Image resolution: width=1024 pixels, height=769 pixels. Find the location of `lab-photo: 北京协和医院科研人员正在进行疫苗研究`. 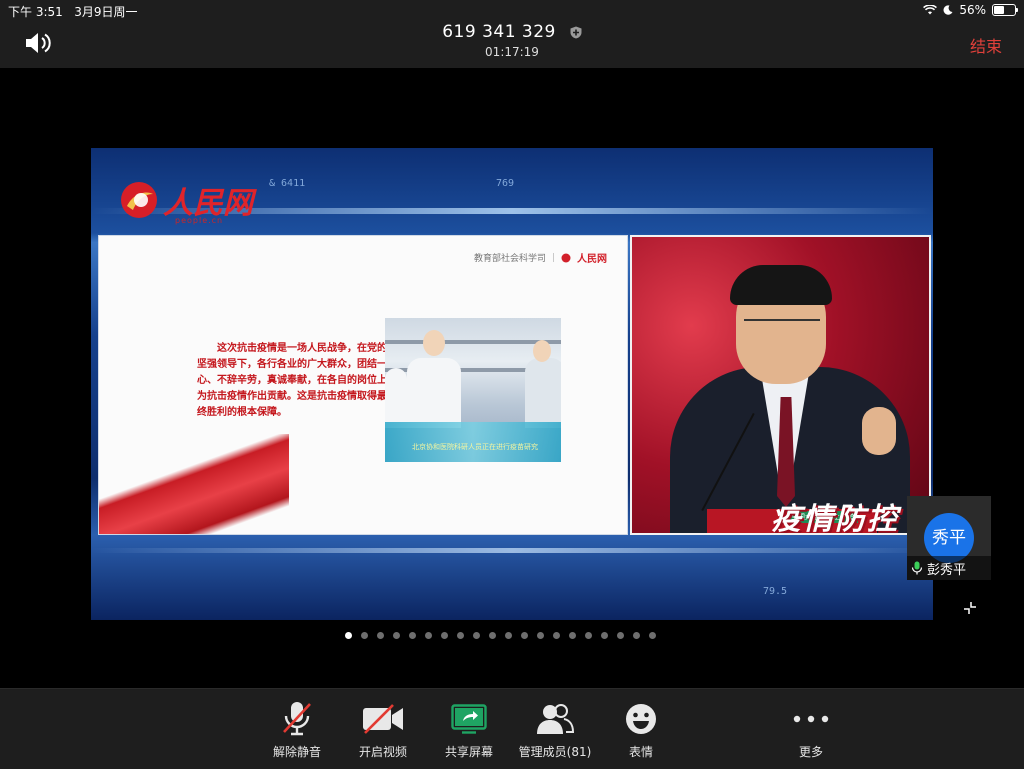

lab-photo: 北京协和医院科研人员正在进行疫苗研究 is located at coordinates (473, 390).